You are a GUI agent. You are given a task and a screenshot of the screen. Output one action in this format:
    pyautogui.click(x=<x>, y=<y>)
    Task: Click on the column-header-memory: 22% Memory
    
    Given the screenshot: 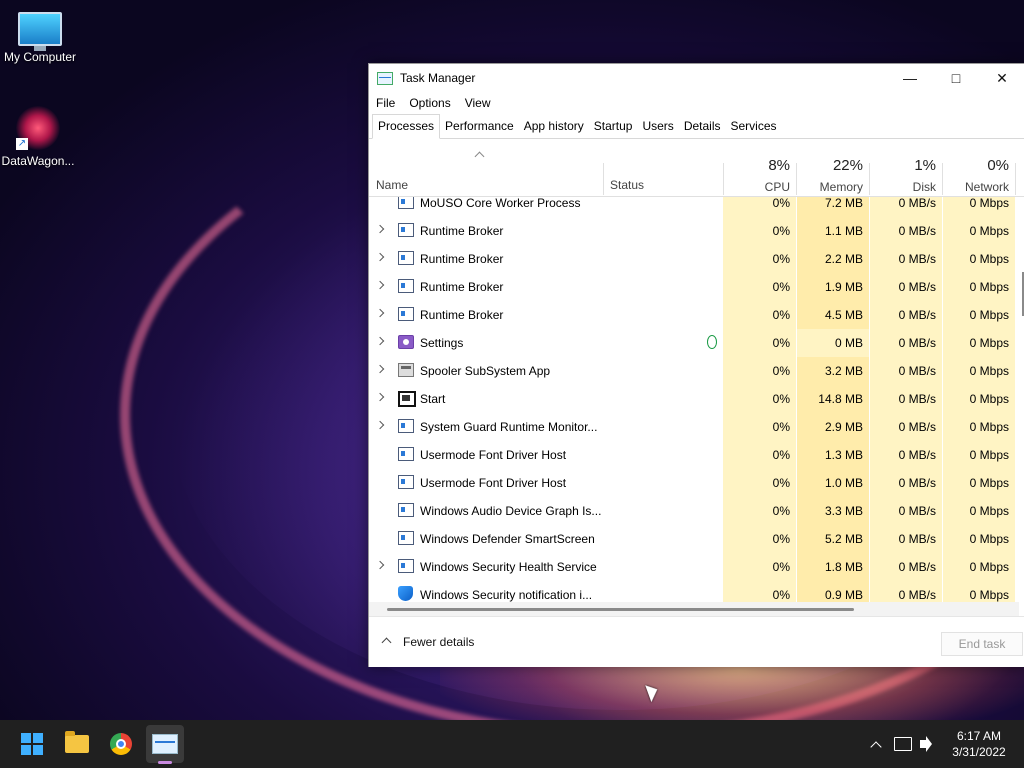 What is the action you would take?
    pyautogui.click(x=829, y=175)
    